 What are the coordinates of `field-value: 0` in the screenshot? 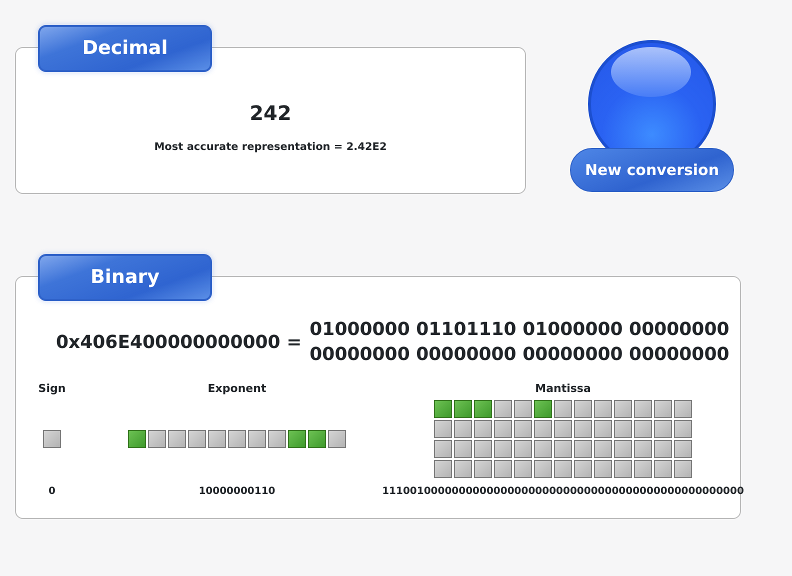 It's located at (52, 491).